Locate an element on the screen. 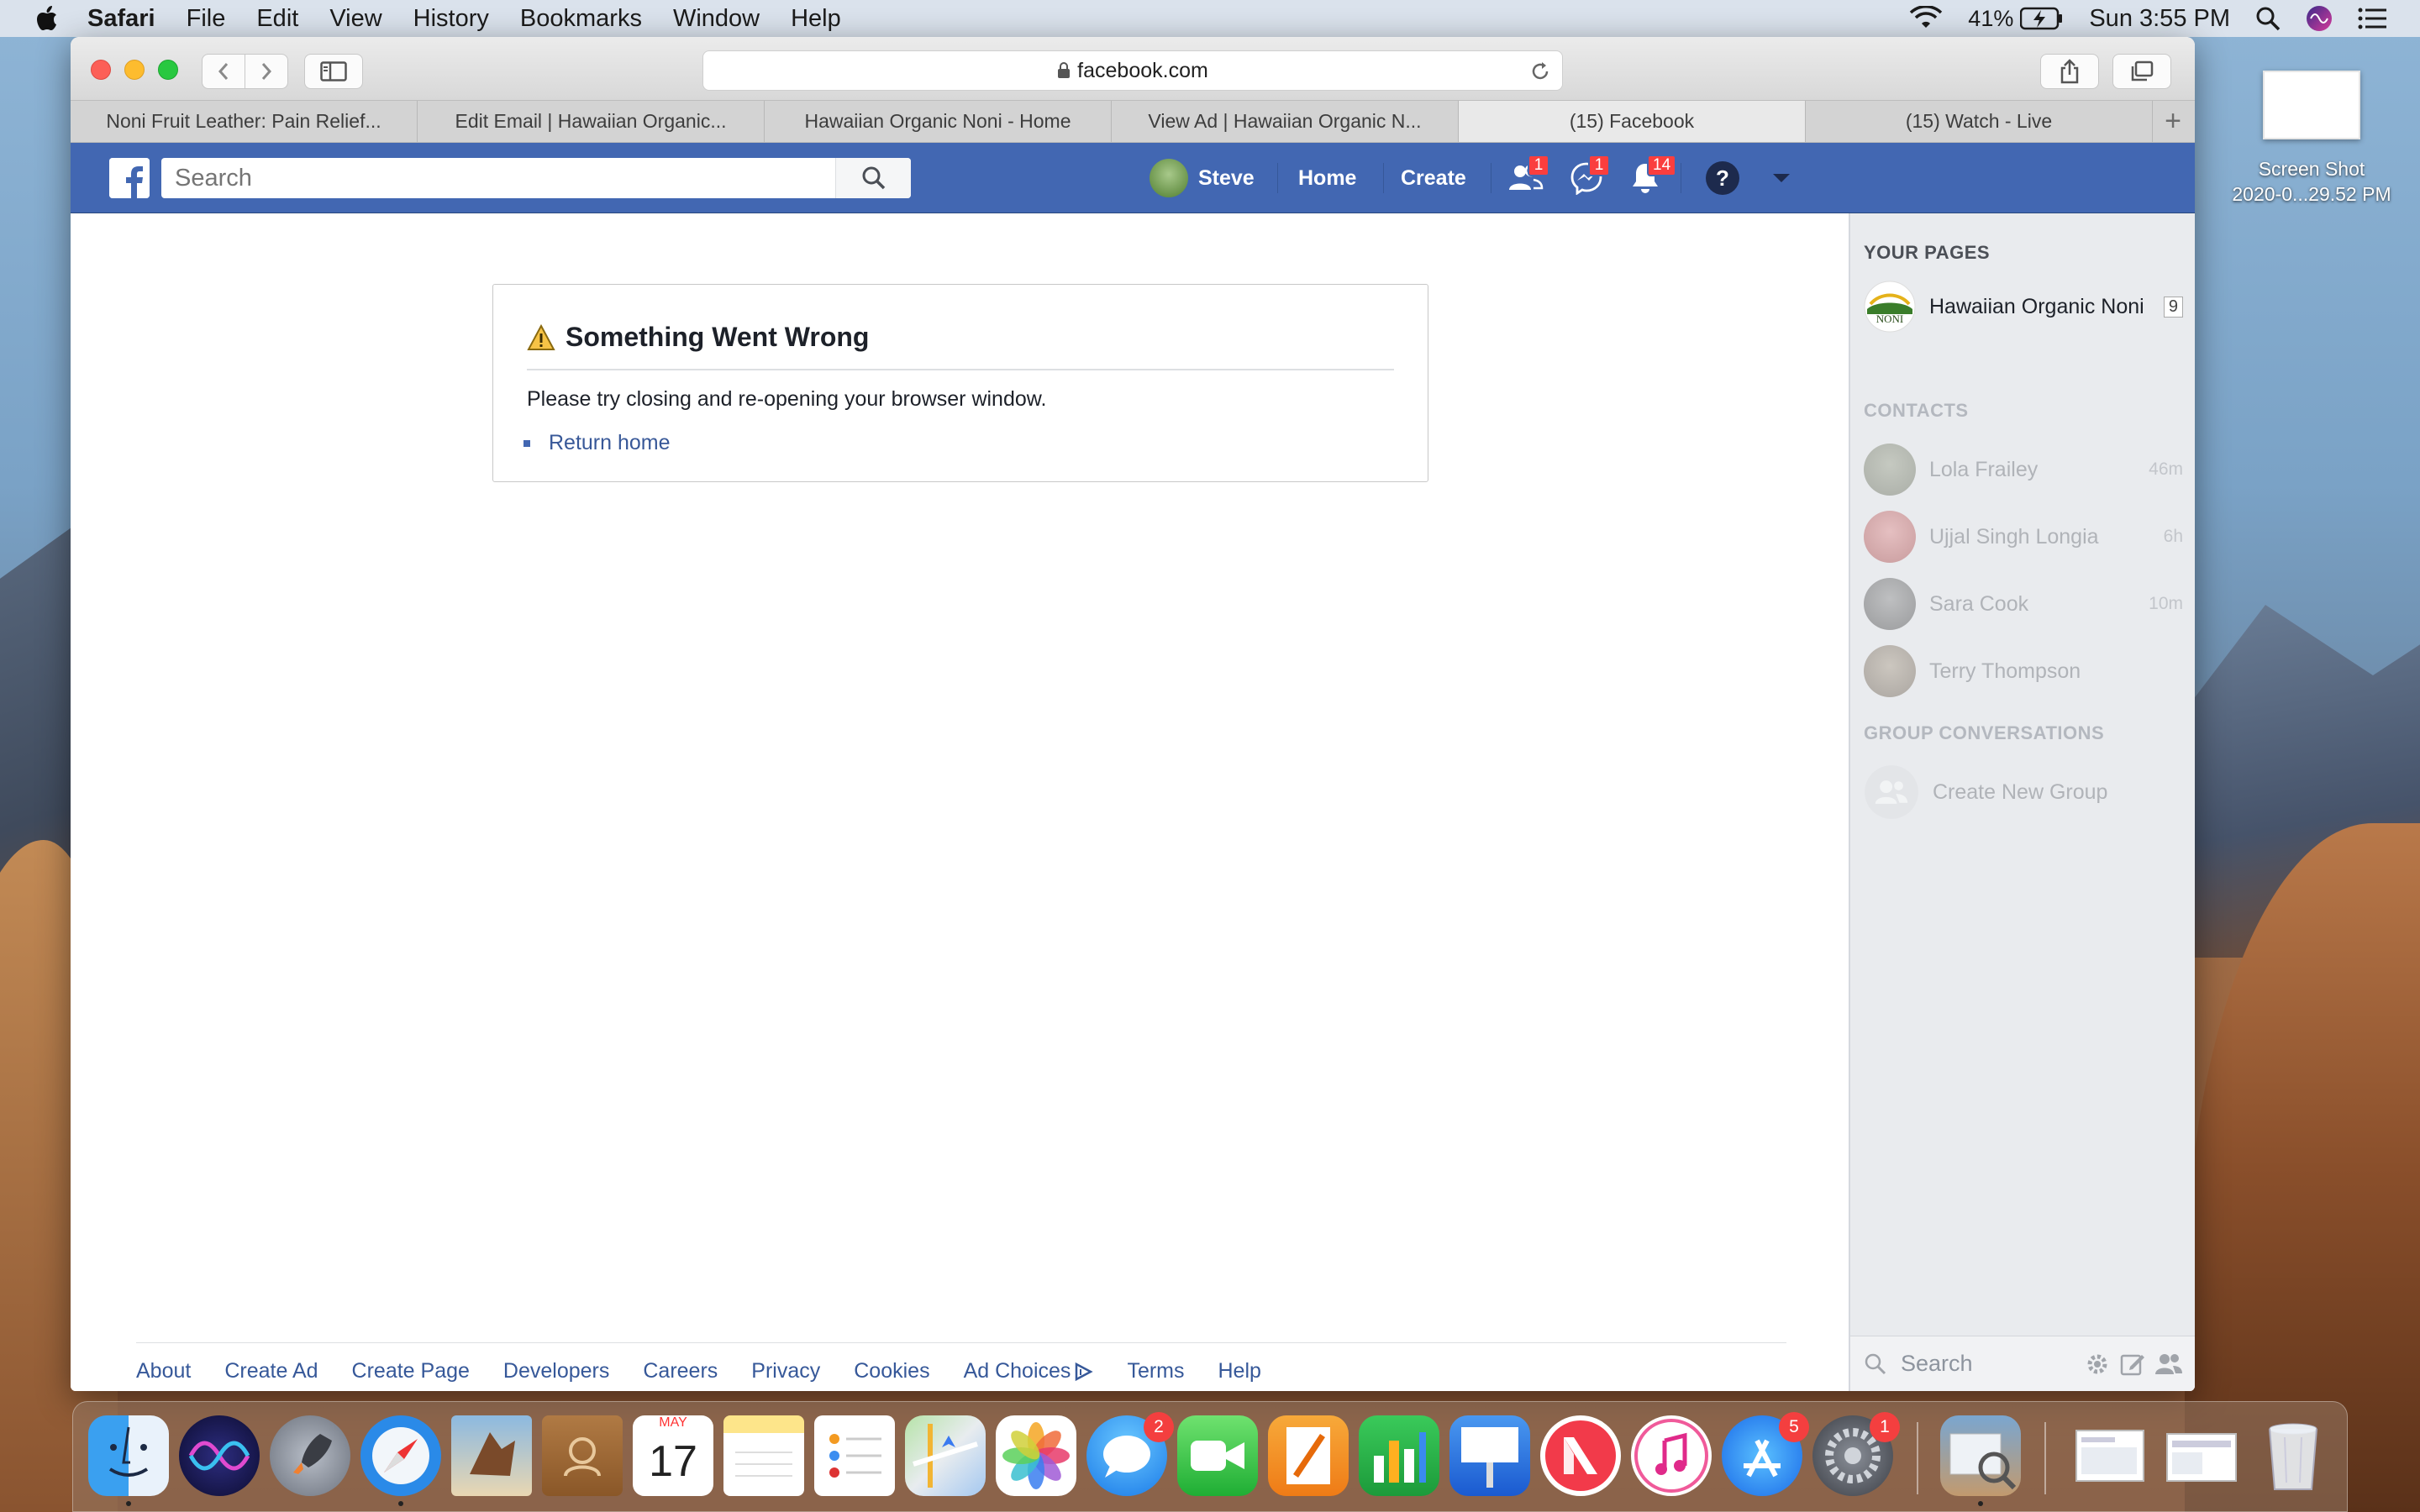  page-item-hawaiian-organic-noni: NONI Hawaiian Organic Noni 9 is located at coordinates (2024, 306).